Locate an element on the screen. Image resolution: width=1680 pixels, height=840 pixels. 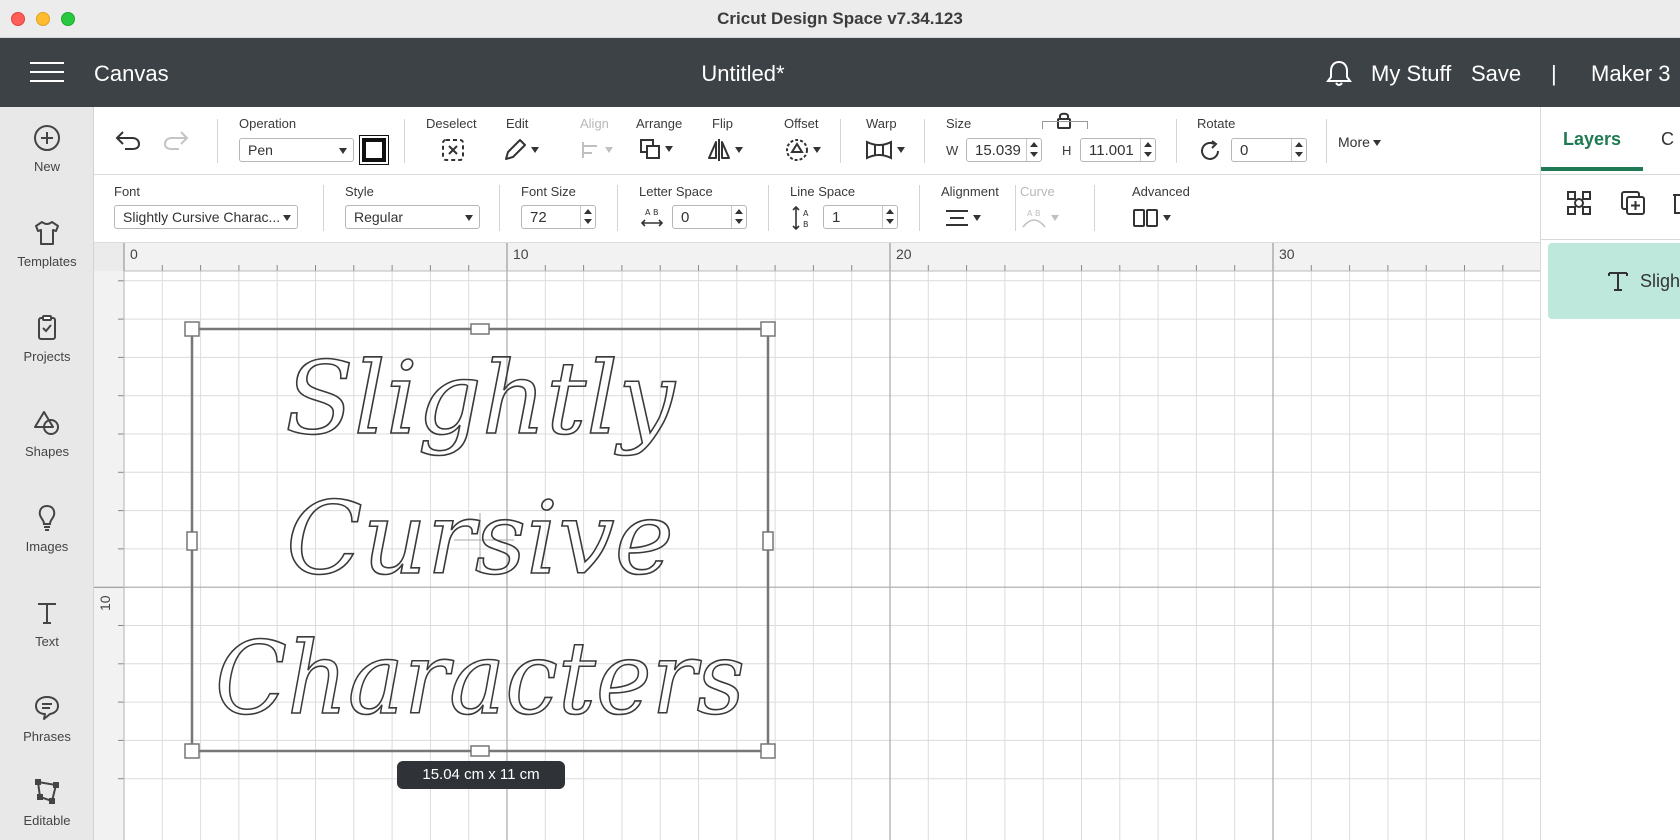
tab-layers: Layers is located at coordinates (1592, 139).